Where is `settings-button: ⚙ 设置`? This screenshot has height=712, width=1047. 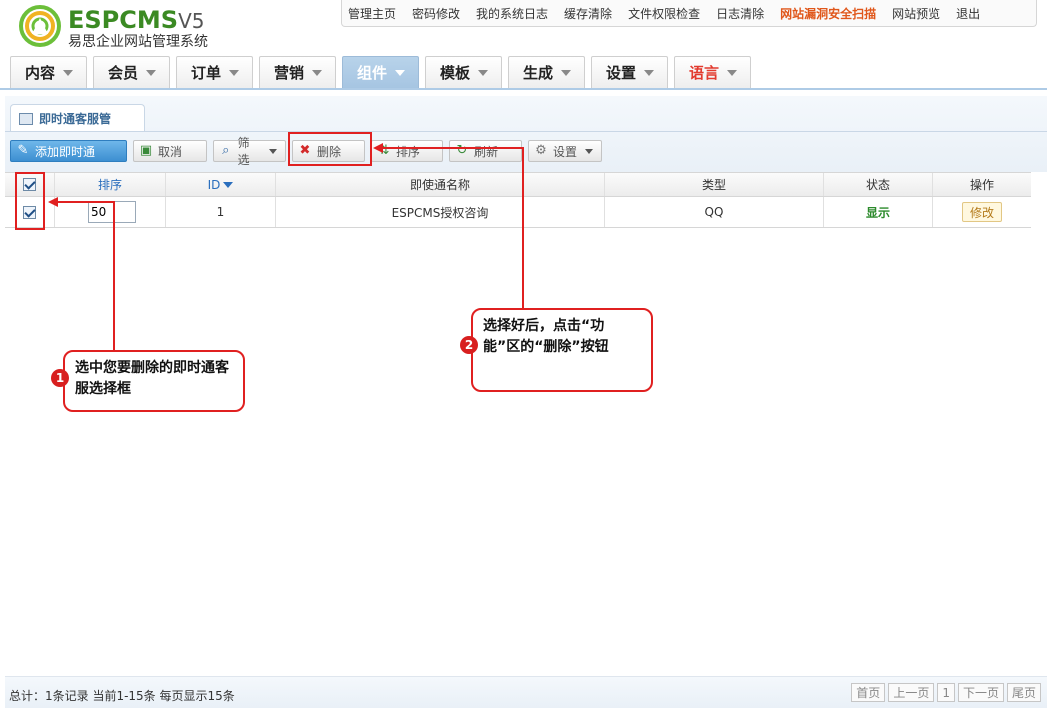
settings-button: ⚙ 设置 is located at coordinates (565, 151).